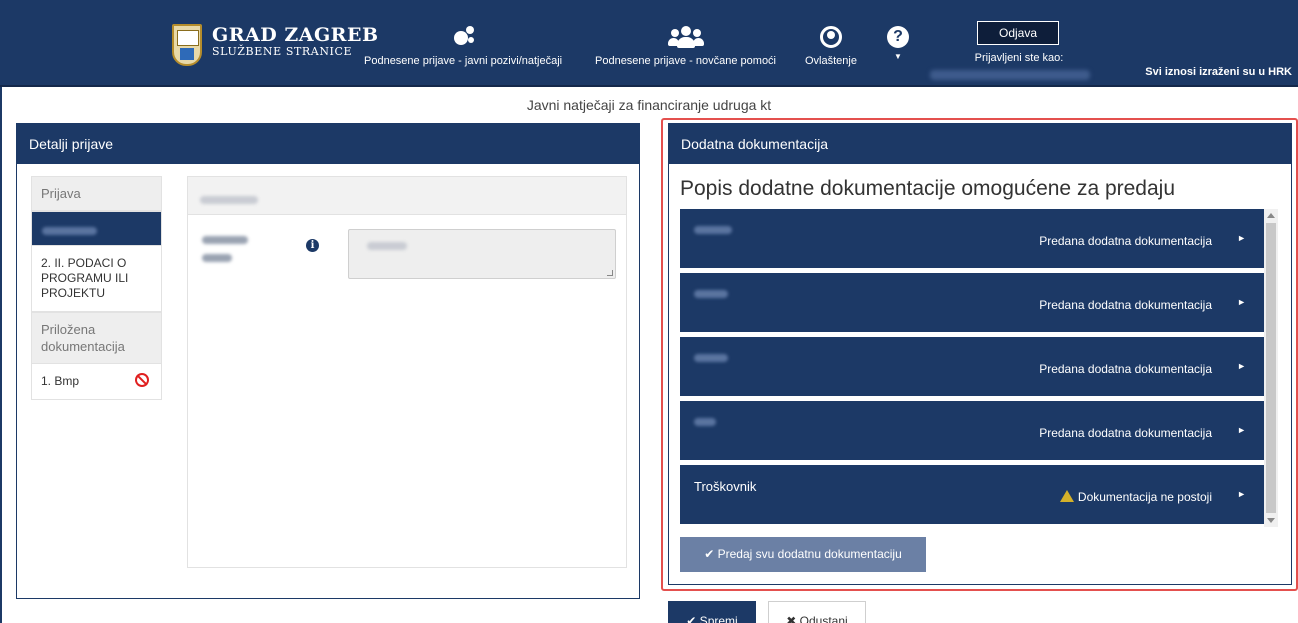 The image size is (1298, 623). Describe the element at coordinates (96, 193) in the screenshot. I see `sidenav-section-application: Prijava` at that location.